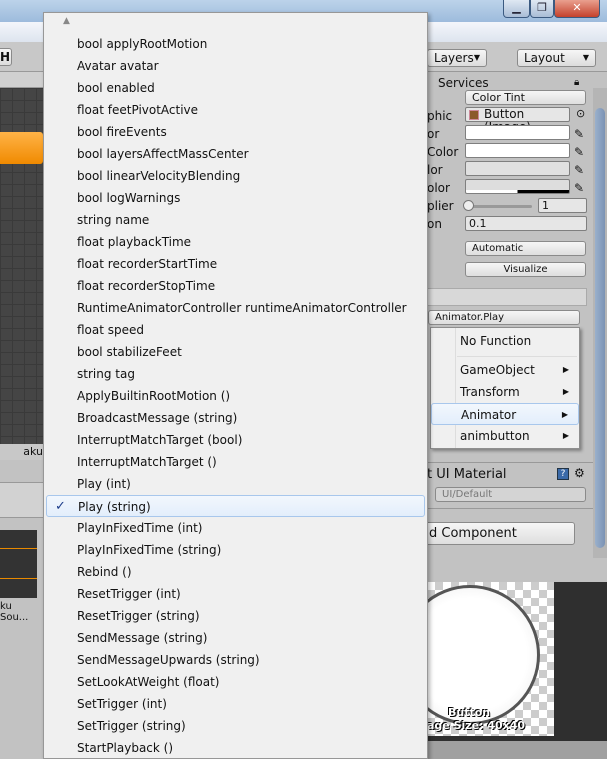  Describe the element at coordinates (235, 660) in the screenshot. I see `menu-item: SendMessageUpwards (string)` at that location.